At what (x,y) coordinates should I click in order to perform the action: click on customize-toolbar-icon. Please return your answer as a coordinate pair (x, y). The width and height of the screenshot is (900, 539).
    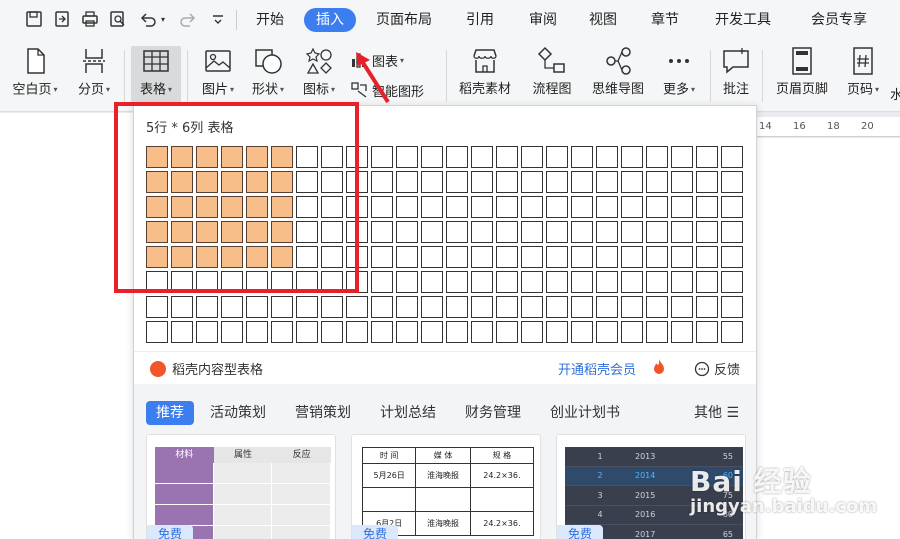
    Looking at the image, I should click on (218, 19).